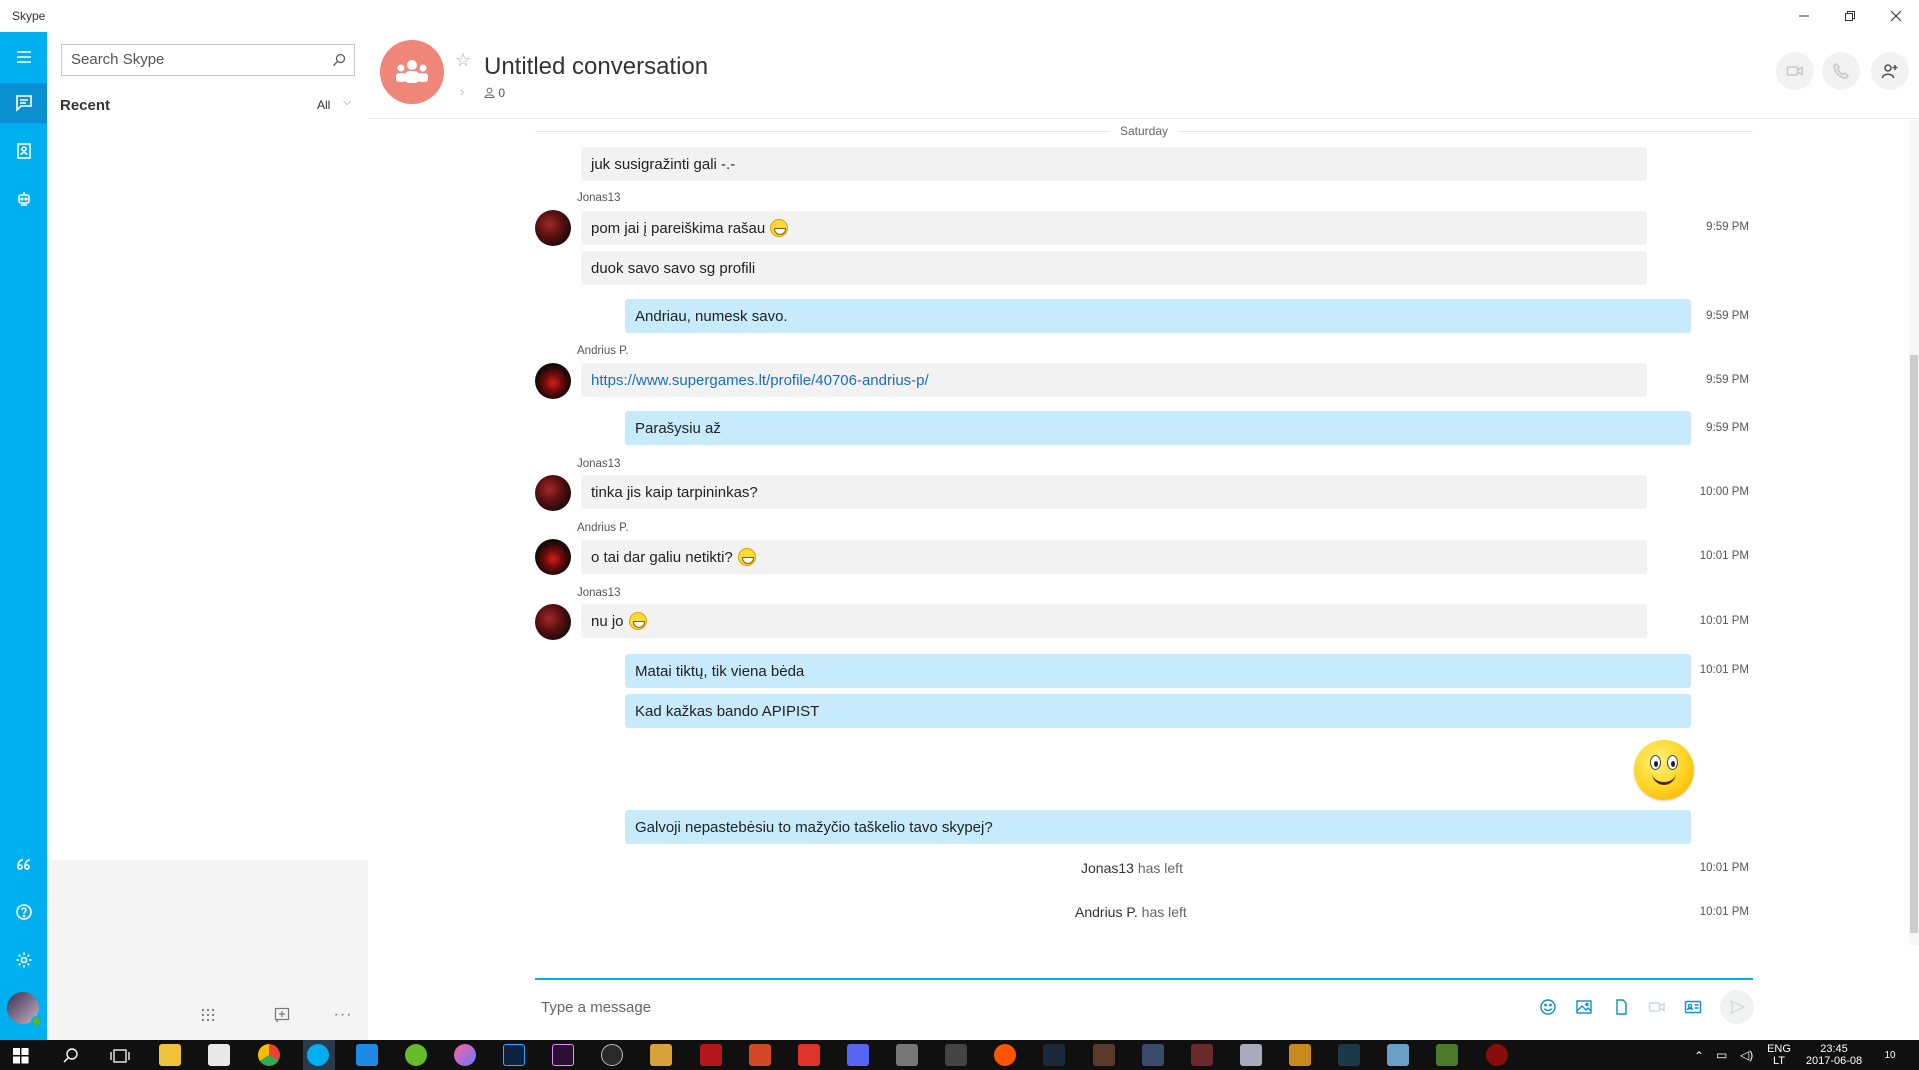  I want to click on message-bubble: pom jai į pareiškima rašau, so click(1114, 228).